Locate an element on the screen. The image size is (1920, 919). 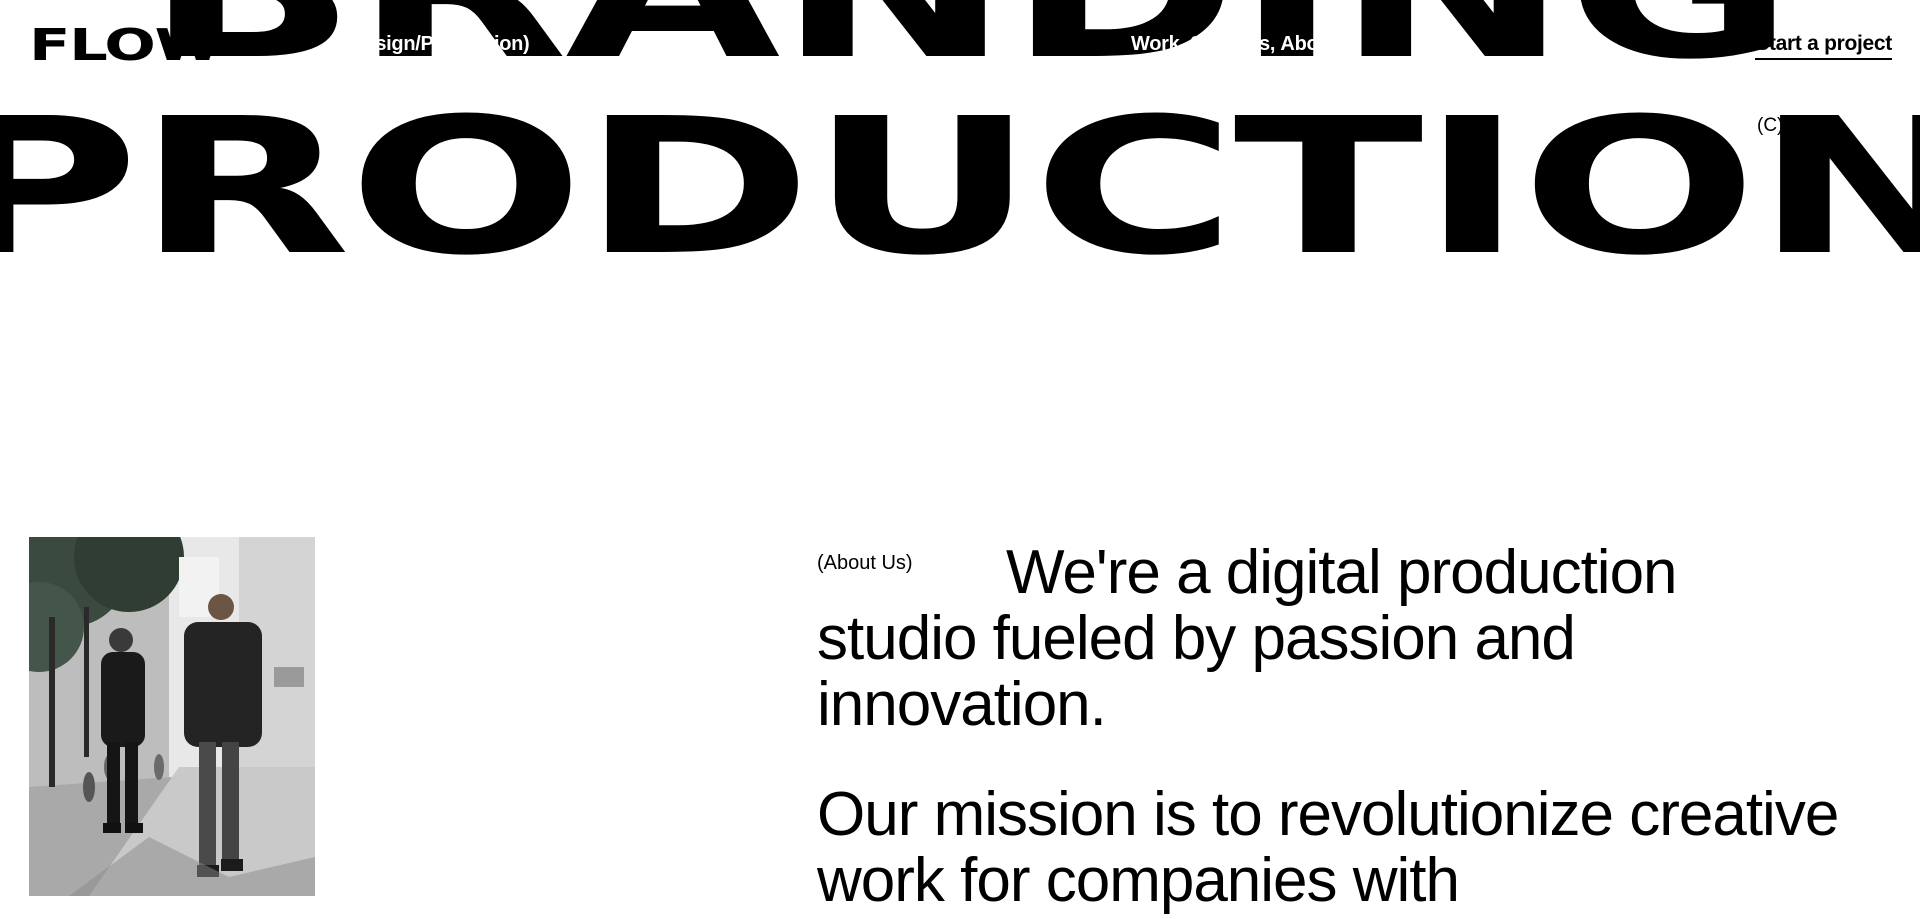
logo: FLOW is located at coordinates (125, 46).